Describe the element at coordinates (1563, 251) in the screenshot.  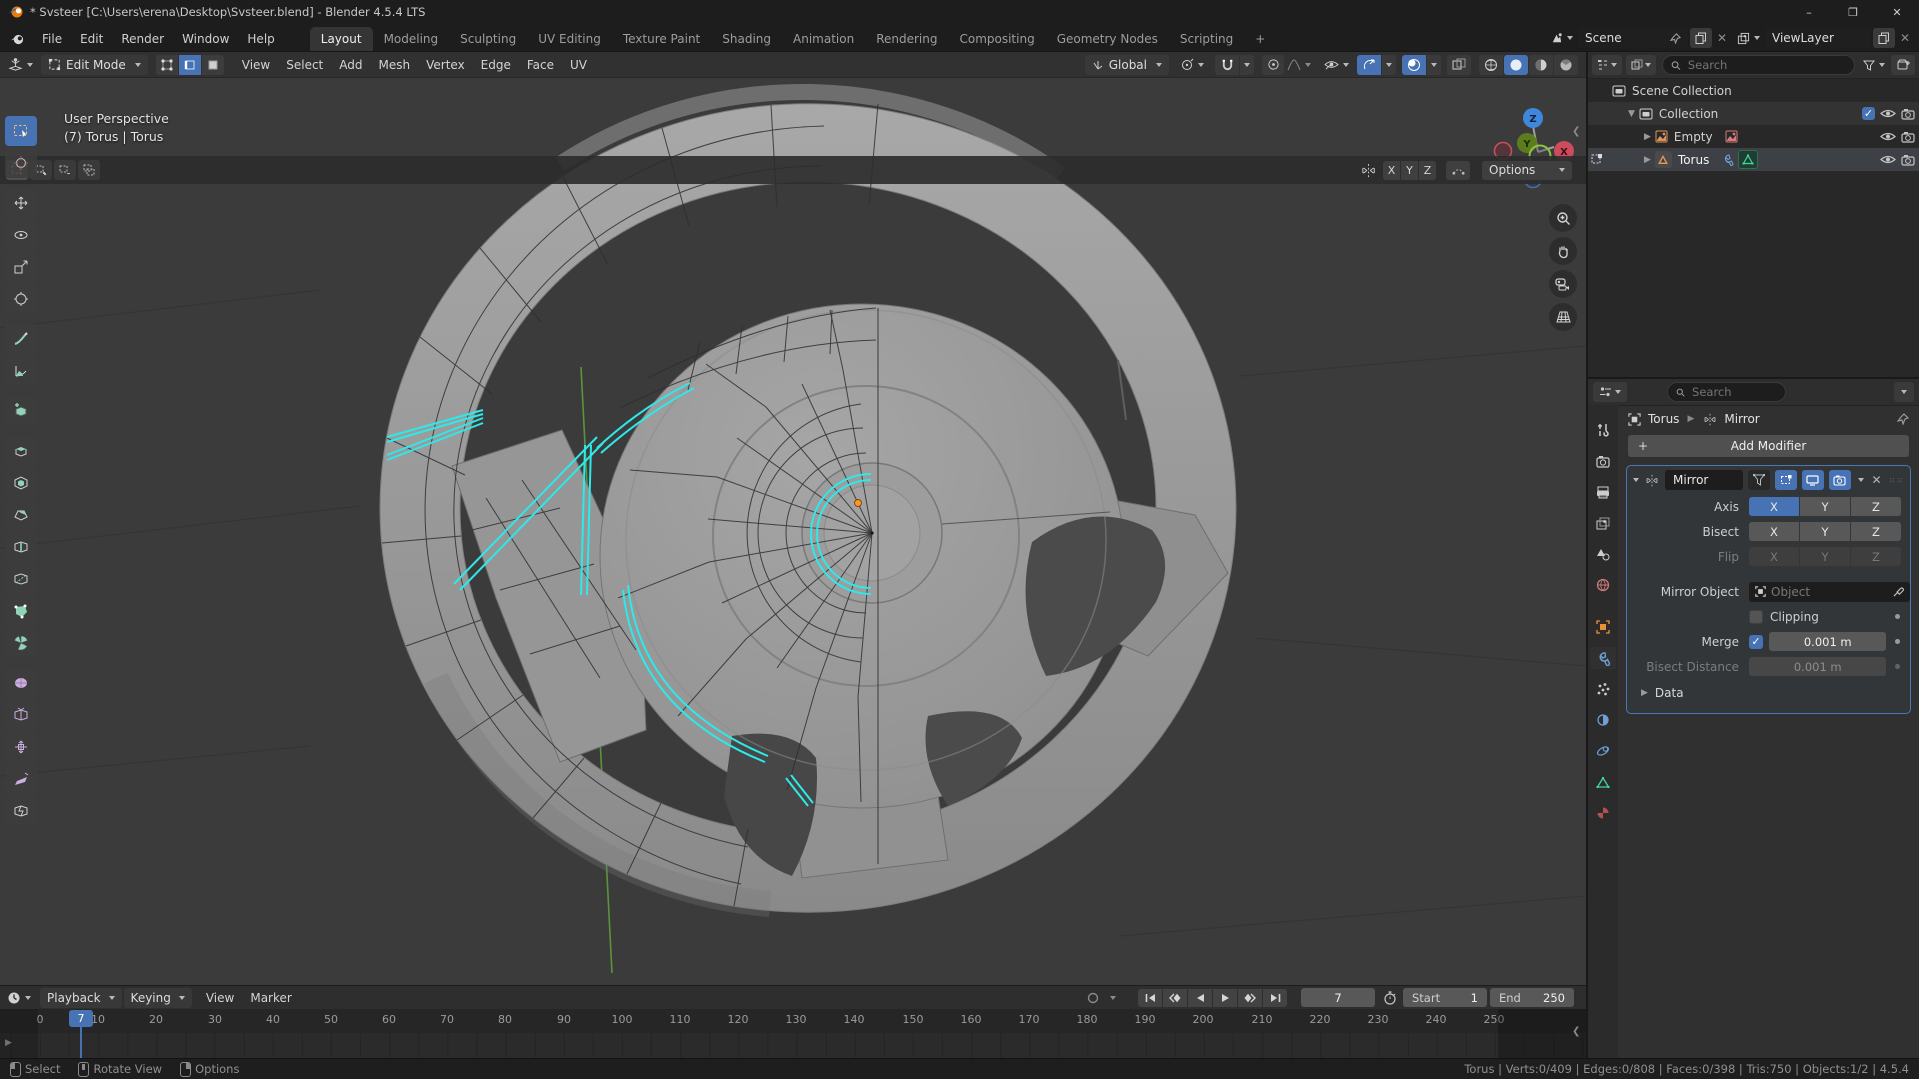
I see `pan-button` at that location.